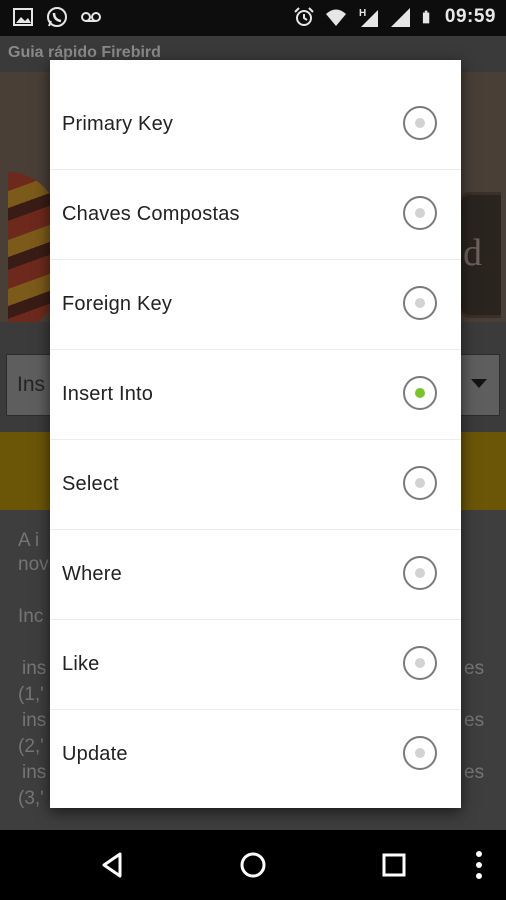  I want to click on spinner-text: Ins, so click(31, 384).